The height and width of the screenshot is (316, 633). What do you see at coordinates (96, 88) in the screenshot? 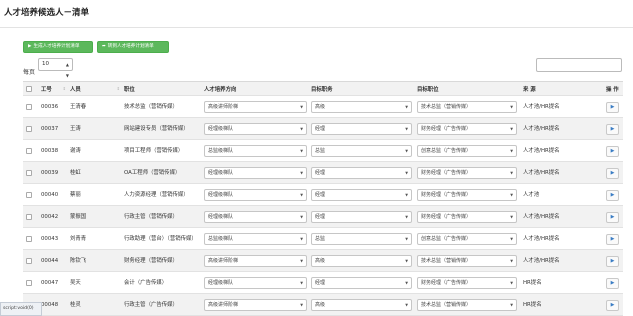
I see `col-name: 人员 ⇕` at bounding box center [96, 88].